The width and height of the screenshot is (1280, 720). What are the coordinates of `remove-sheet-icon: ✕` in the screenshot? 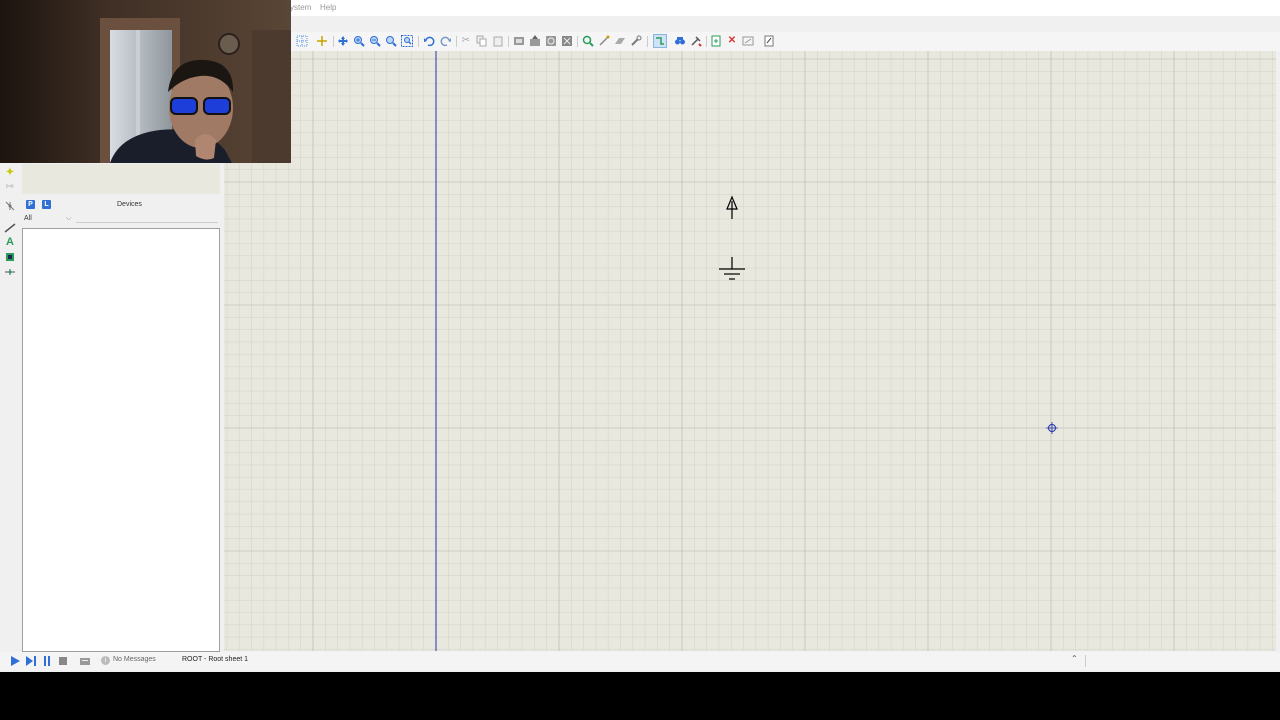 It's located at (732, 41).